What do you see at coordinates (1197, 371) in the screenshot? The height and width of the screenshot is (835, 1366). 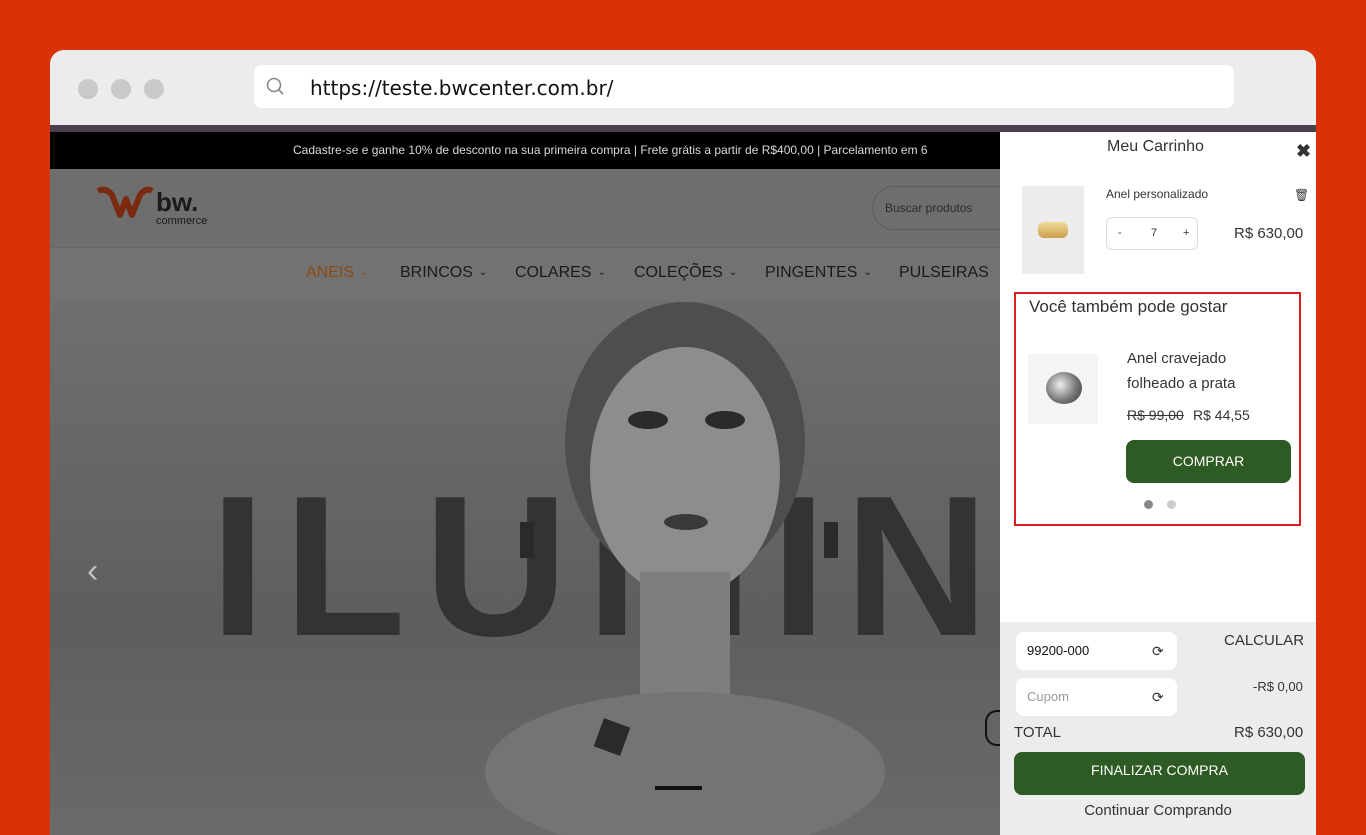 I see `upsell-product-name: Anel cravejado folheado a prata` at bounding box center [1197, 371].